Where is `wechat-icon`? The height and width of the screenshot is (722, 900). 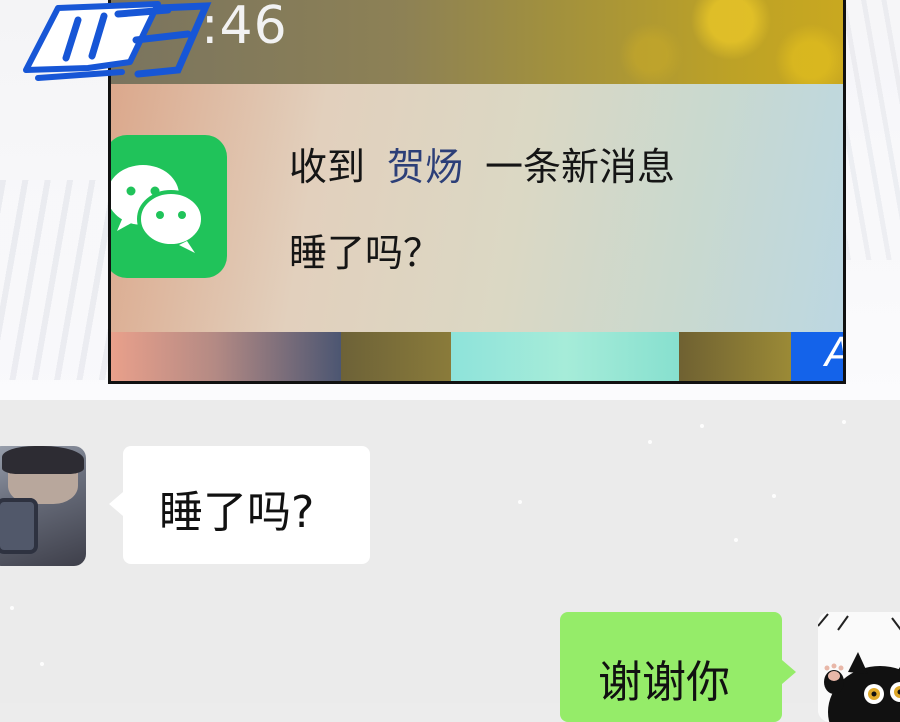
wechat-icon is located at coordinates (167, 206).